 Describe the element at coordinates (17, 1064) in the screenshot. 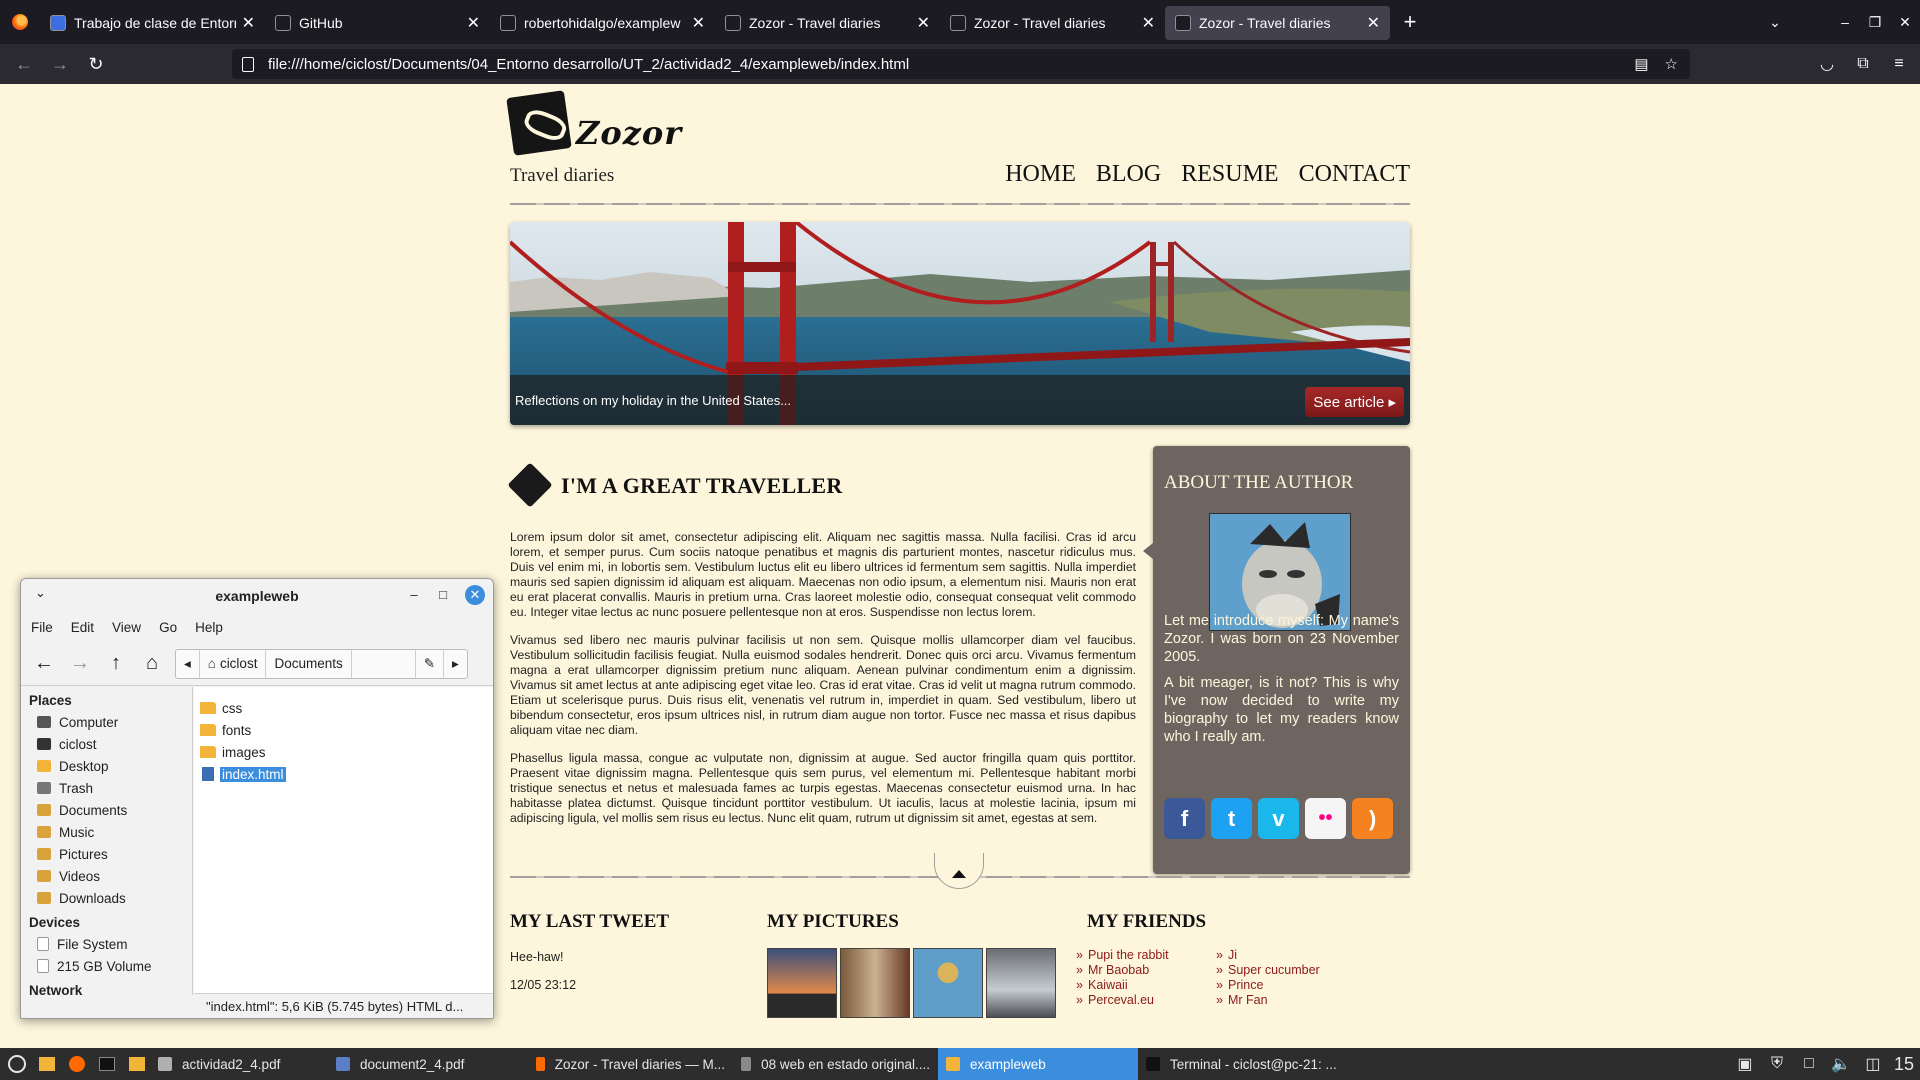

I see `whisker-menu-icon` at that location.